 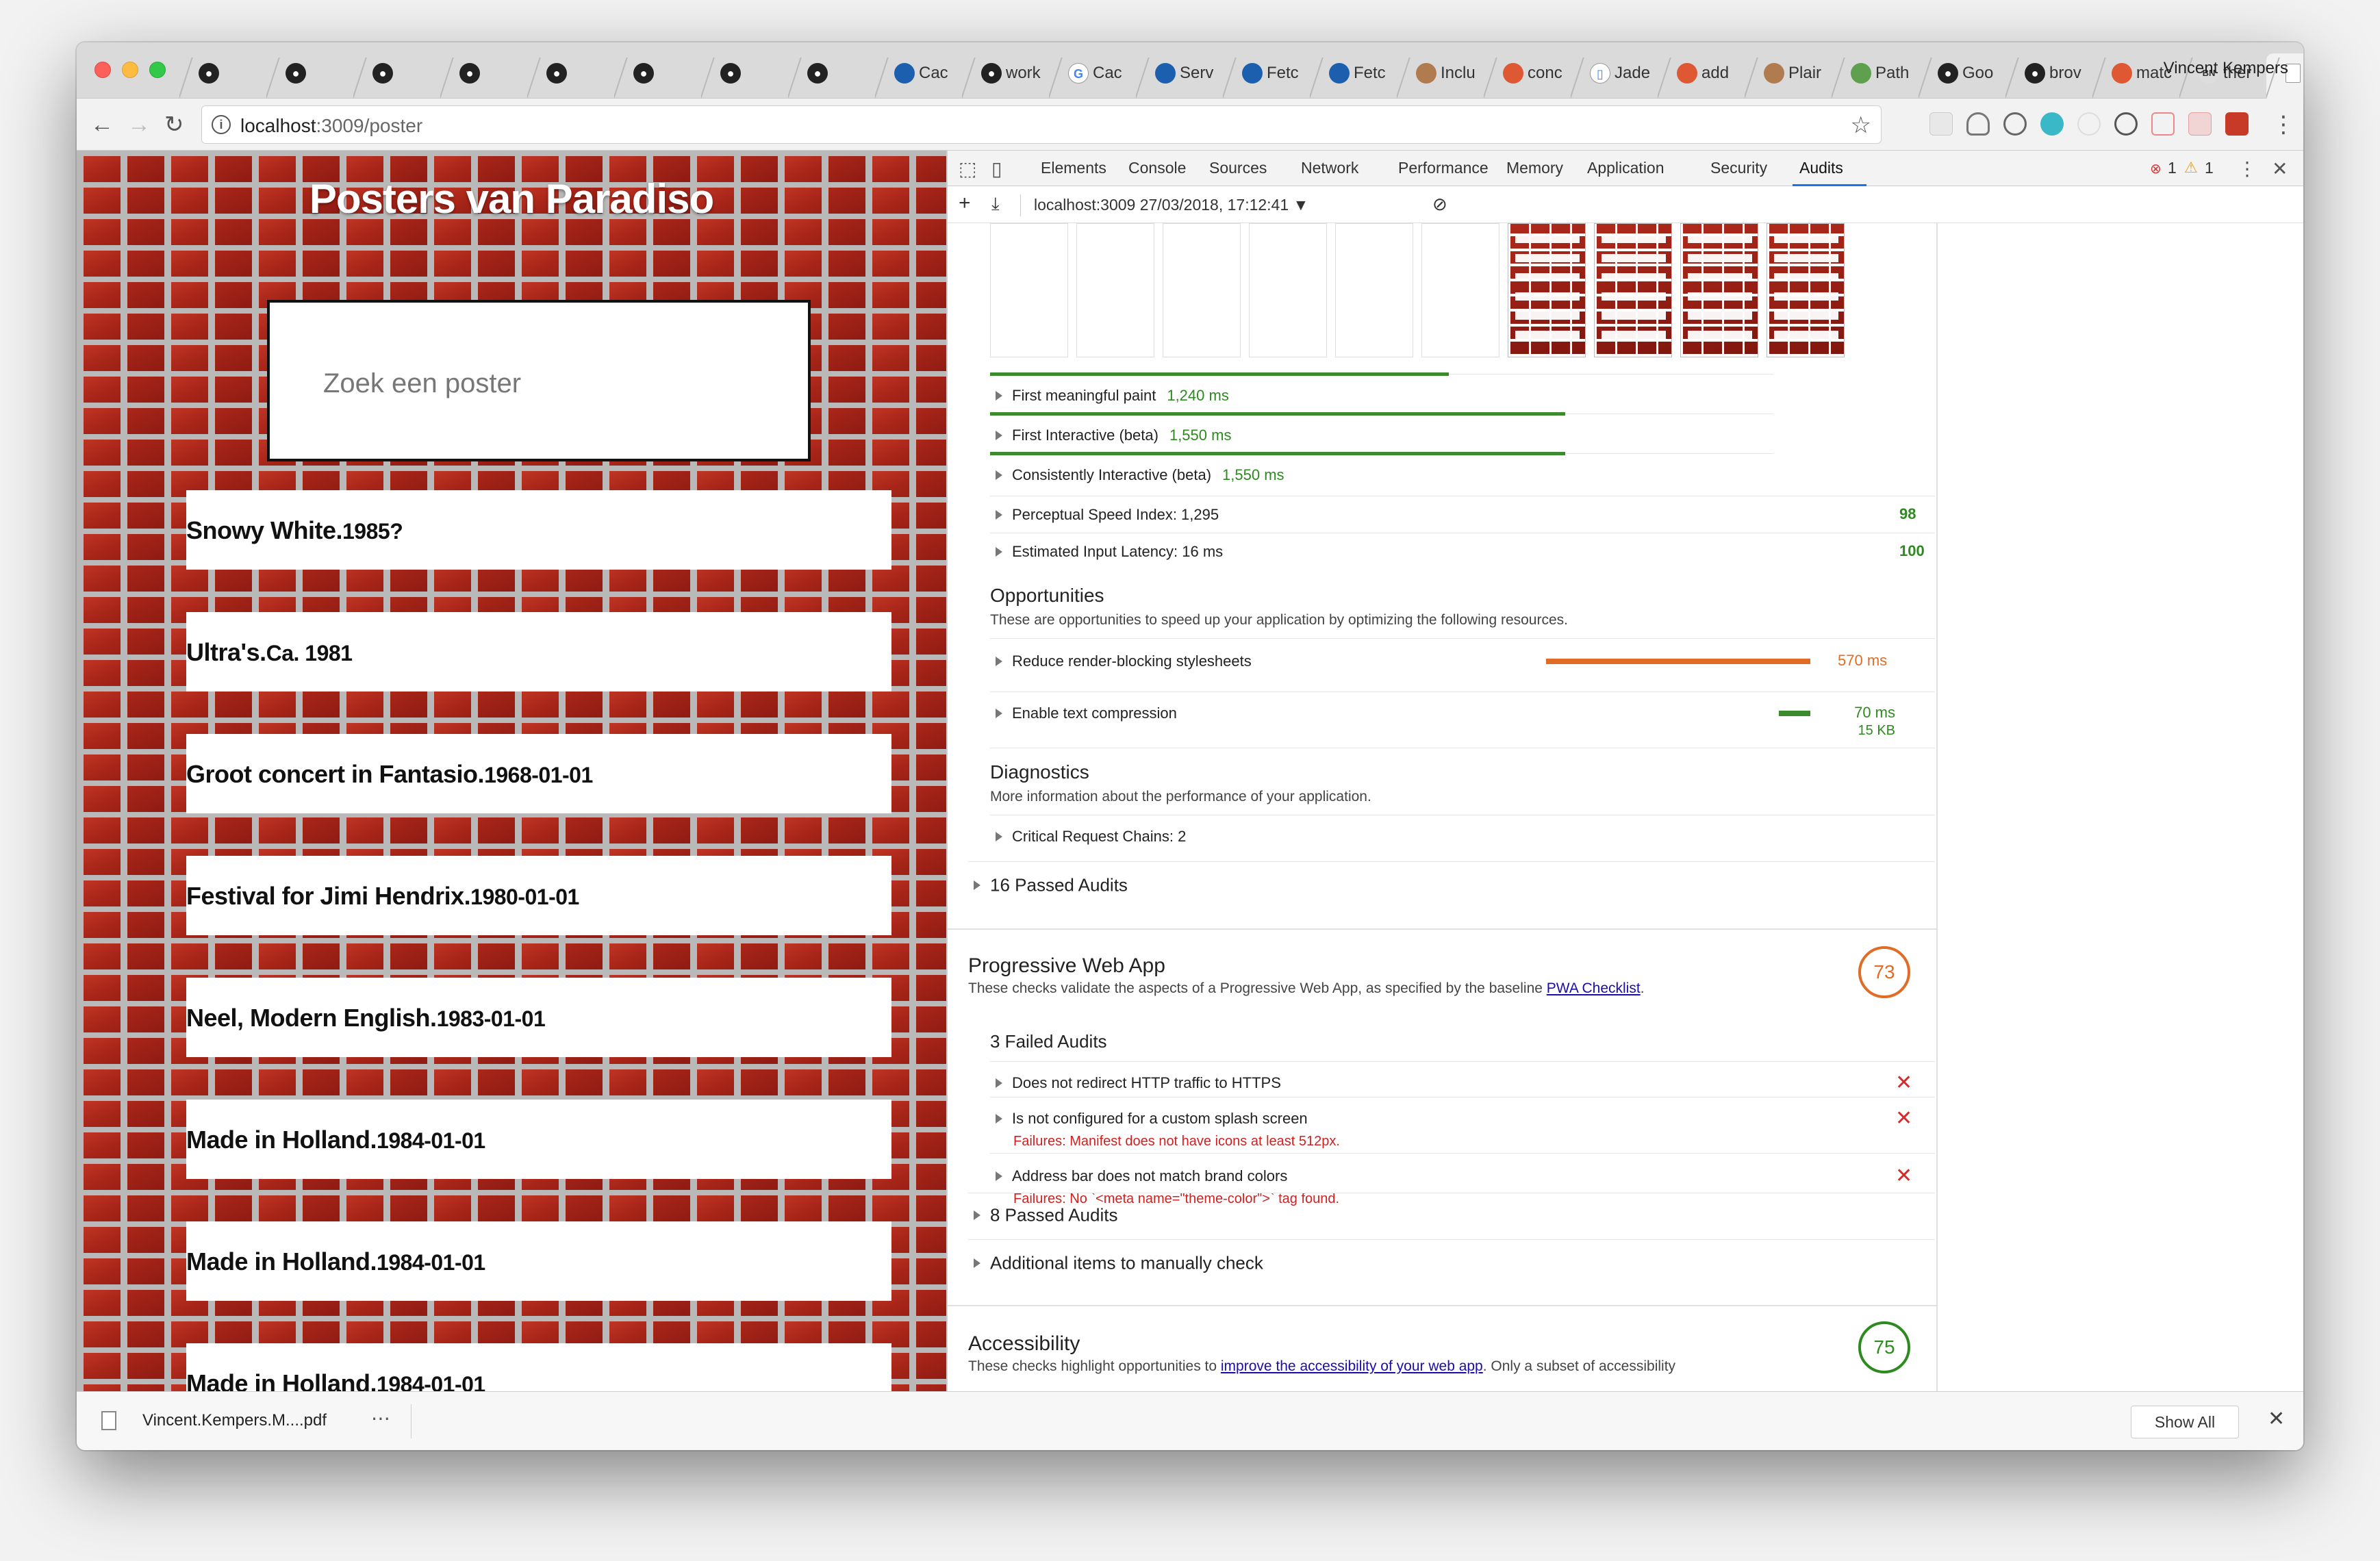 What do you see at coordinates (1861, 125) in the screenshot?
I see `bookmark-star-icon: ☆` at bounding box center [1861, 125].